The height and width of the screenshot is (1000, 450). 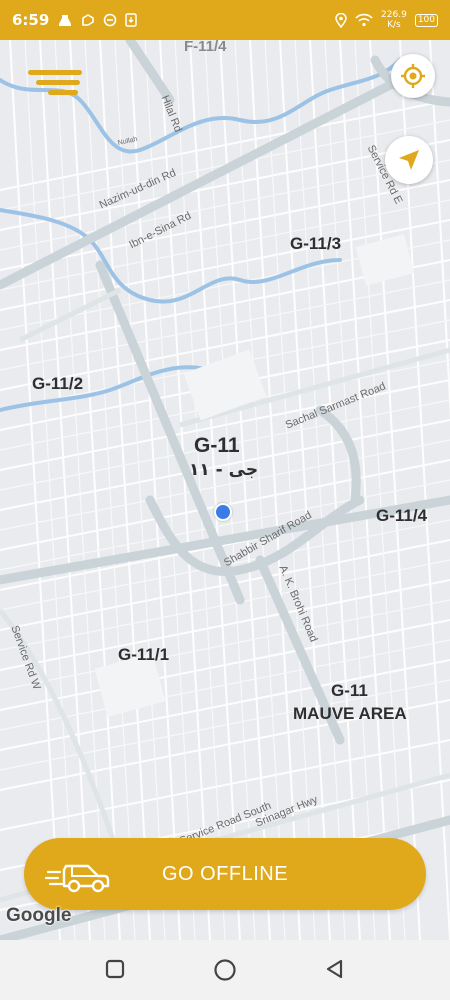 I want to click on status-left: 6:59, so click(x=75, y=20).